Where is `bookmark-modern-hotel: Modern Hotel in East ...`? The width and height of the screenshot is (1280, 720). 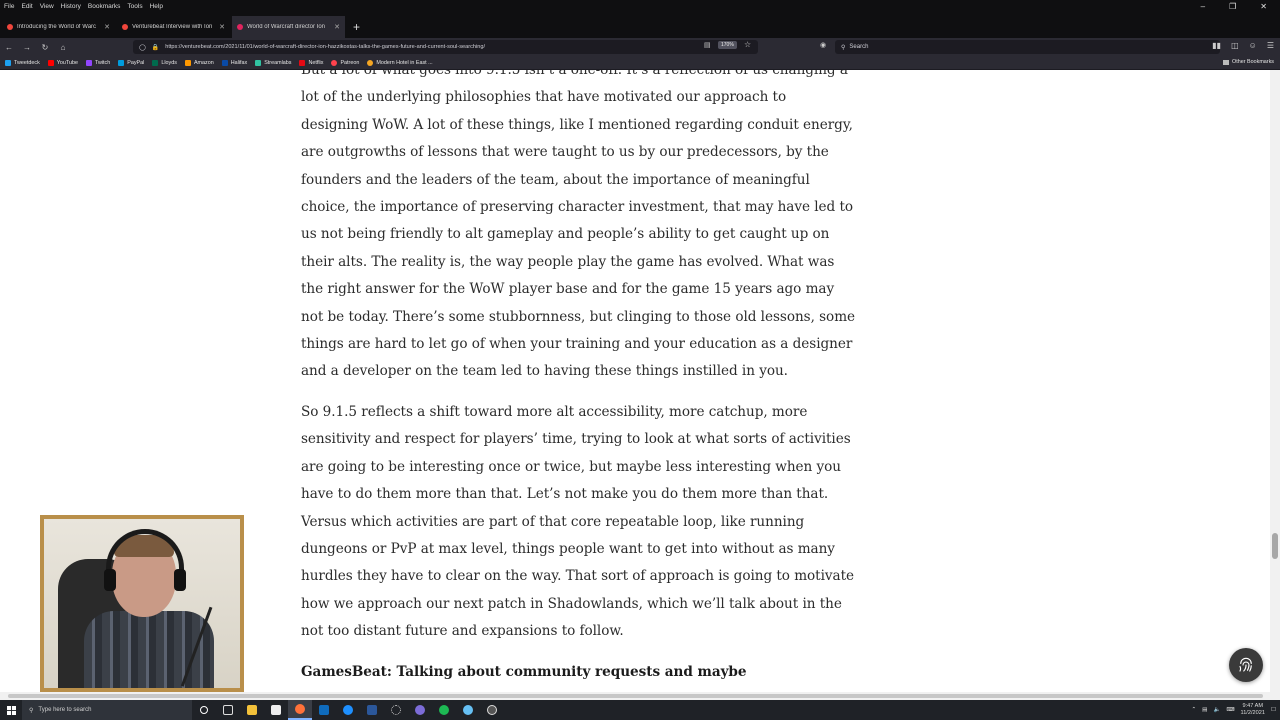
bookmark-modern-hotel: Modern Hotel in East ... is located at coordinates (400, 62).